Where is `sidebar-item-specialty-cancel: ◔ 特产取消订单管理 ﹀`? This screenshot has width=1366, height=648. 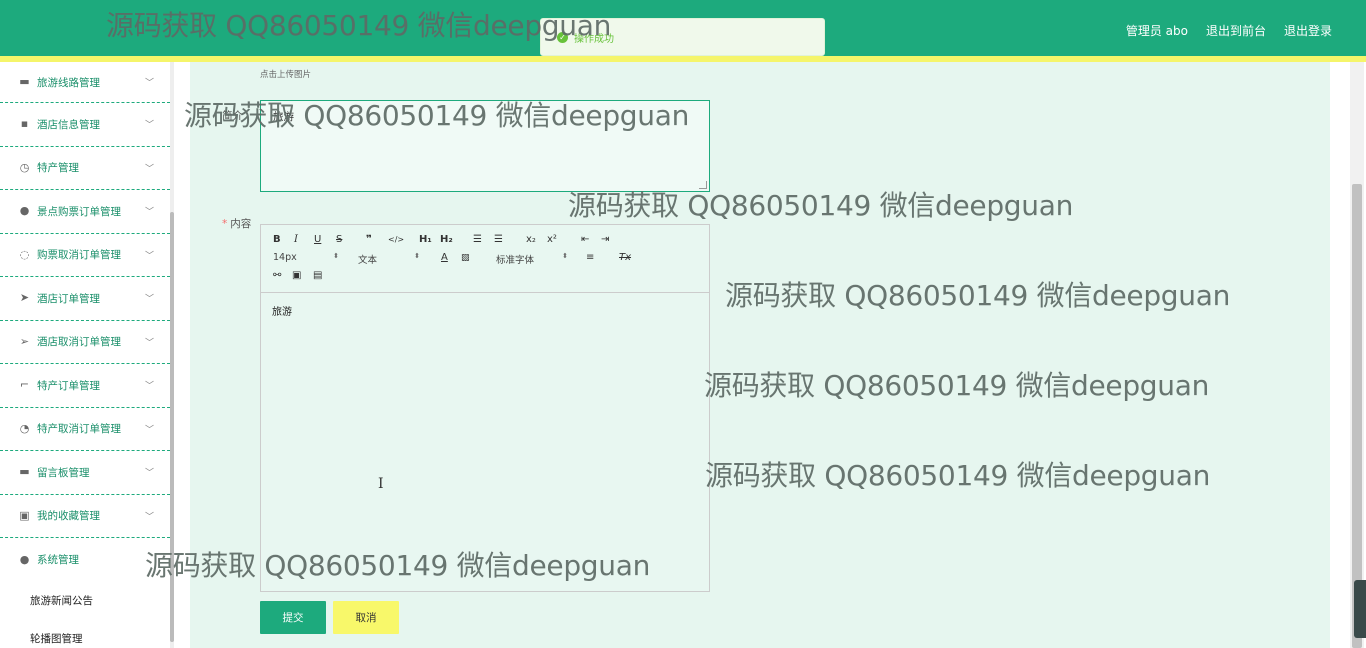 sidebar-item-specialty-cancel: ◔ 特产取消订单管理 ﹀ is located at coordinates (85, 429).